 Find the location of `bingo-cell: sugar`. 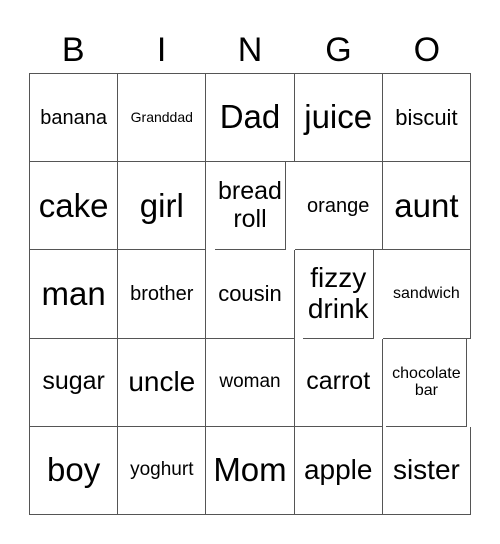

bingo-cell: sugar is located at coordinates (74, 382).